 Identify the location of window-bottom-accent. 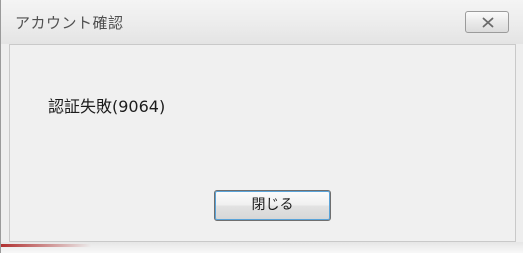
(46, 245).